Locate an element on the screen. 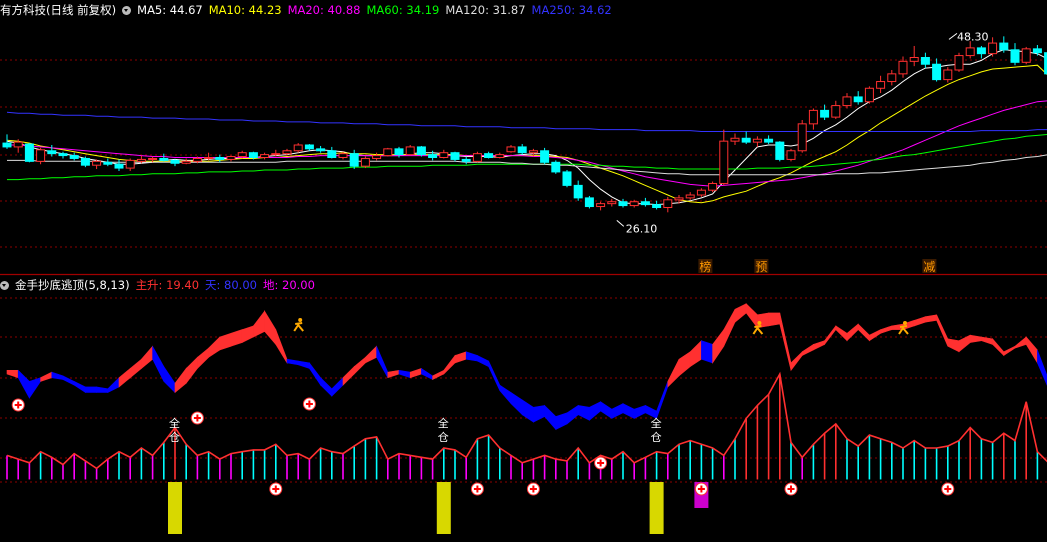 The image size is (1047, 542). full-position-bar is located at coordinates (656, 508).